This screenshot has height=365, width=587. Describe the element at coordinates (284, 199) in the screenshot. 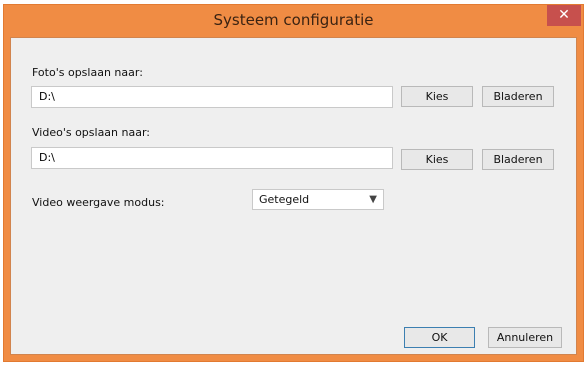

I see `display-mode-value: Getegeld` at that location.